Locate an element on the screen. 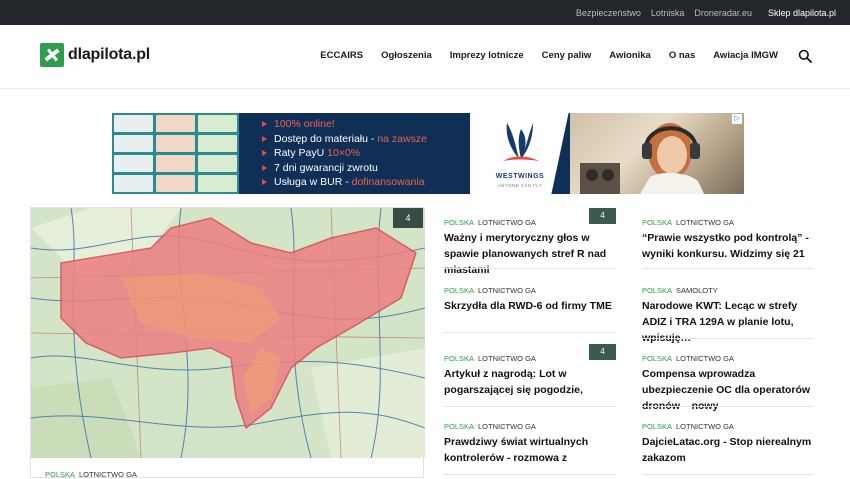  article-title: Skrzydła dla RWD-6 od firmy TME is located at coordinates (530, 306).